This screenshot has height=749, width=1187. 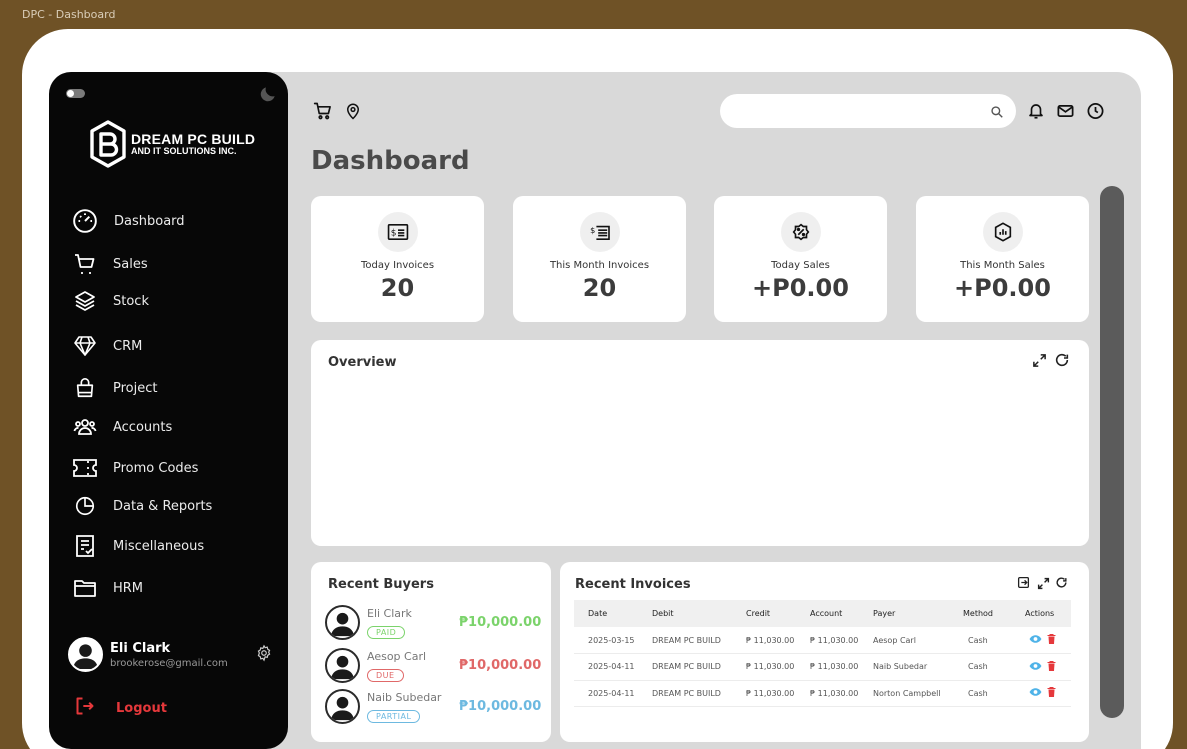 I want to click on cell-account: ₱ 11,030.00, so click(x=827, y=667).